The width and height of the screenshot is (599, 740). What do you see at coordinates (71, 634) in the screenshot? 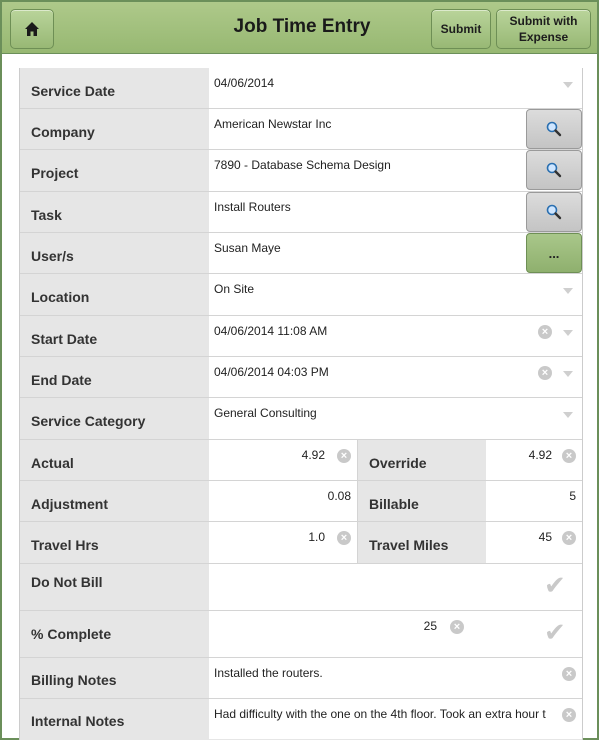
I see `pct-complete-label: % Complete` at bounding box center [71, 634].